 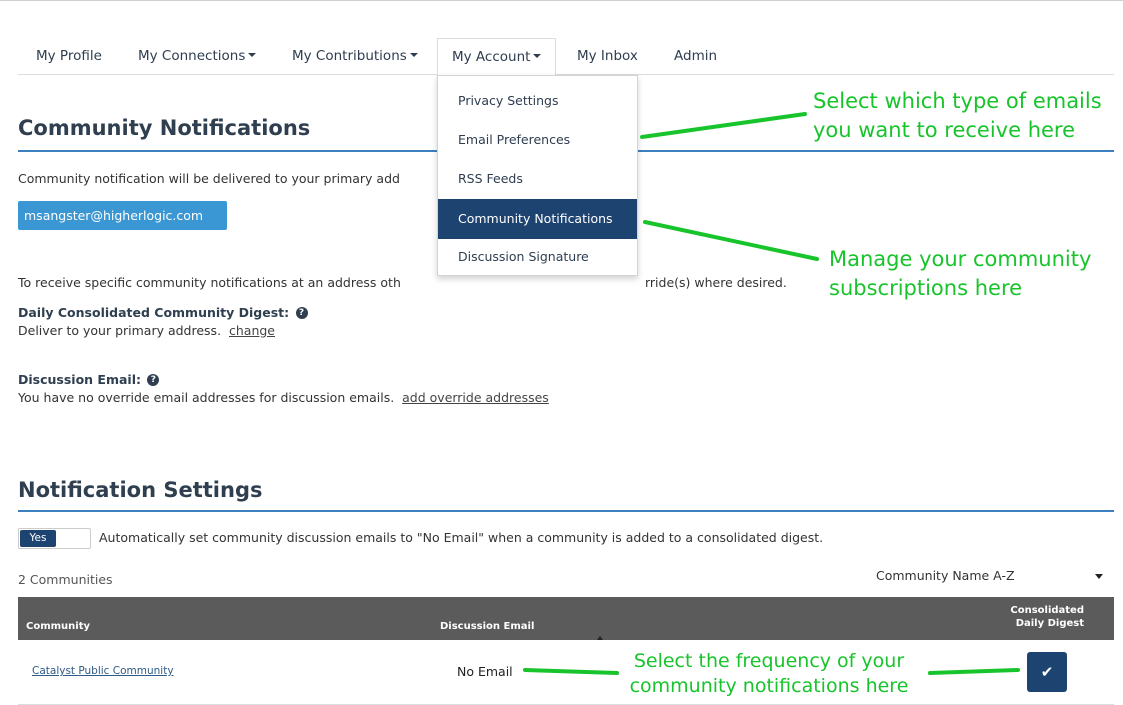 I want to click on tab-label: My Profile, so click(x=69, y=56).